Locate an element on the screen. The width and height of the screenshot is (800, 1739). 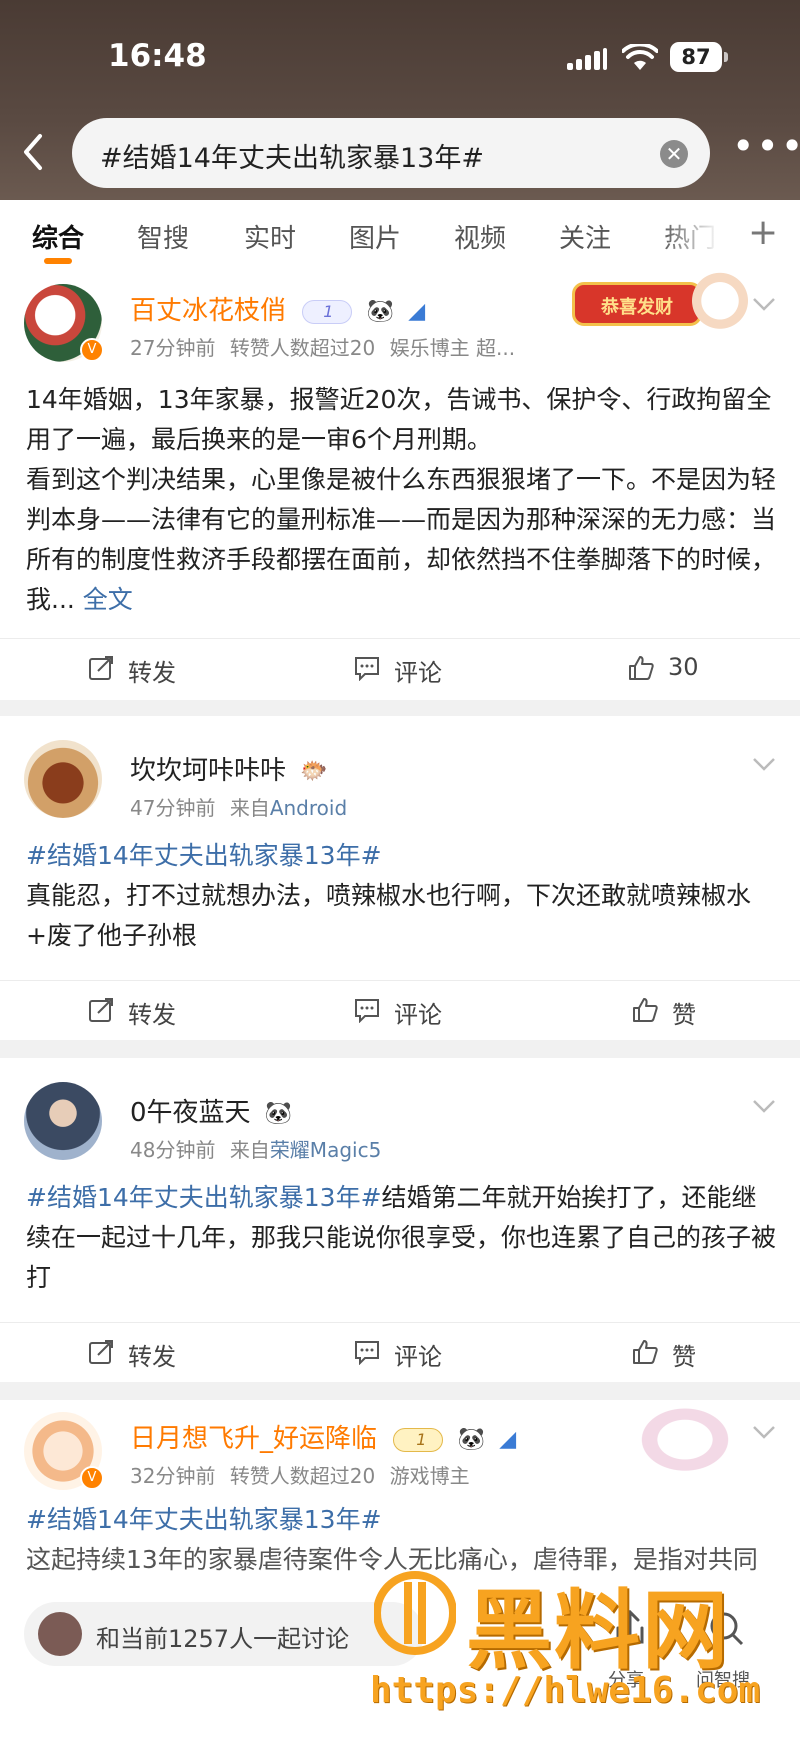
post-time: 48分钟前 is located at coordinates (173, 1150).